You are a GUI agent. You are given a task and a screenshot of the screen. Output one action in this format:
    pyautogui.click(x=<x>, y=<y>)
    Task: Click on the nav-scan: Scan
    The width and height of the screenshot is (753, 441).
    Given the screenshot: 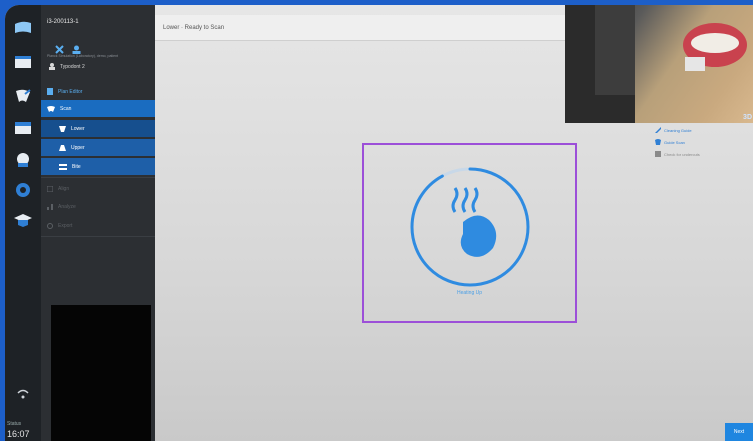 What is the action you would take?
    pyautogui.click(x=98, y=108)
    